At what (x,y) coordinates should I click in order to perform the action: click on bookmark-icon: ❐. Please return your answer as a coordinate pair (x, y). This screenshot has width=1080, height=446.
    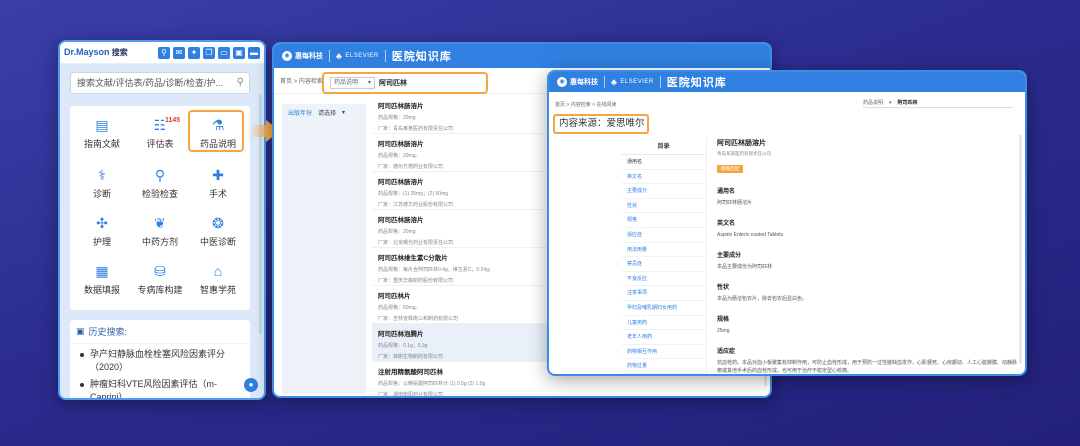
    Looking at the image, I should click on (209, 52).